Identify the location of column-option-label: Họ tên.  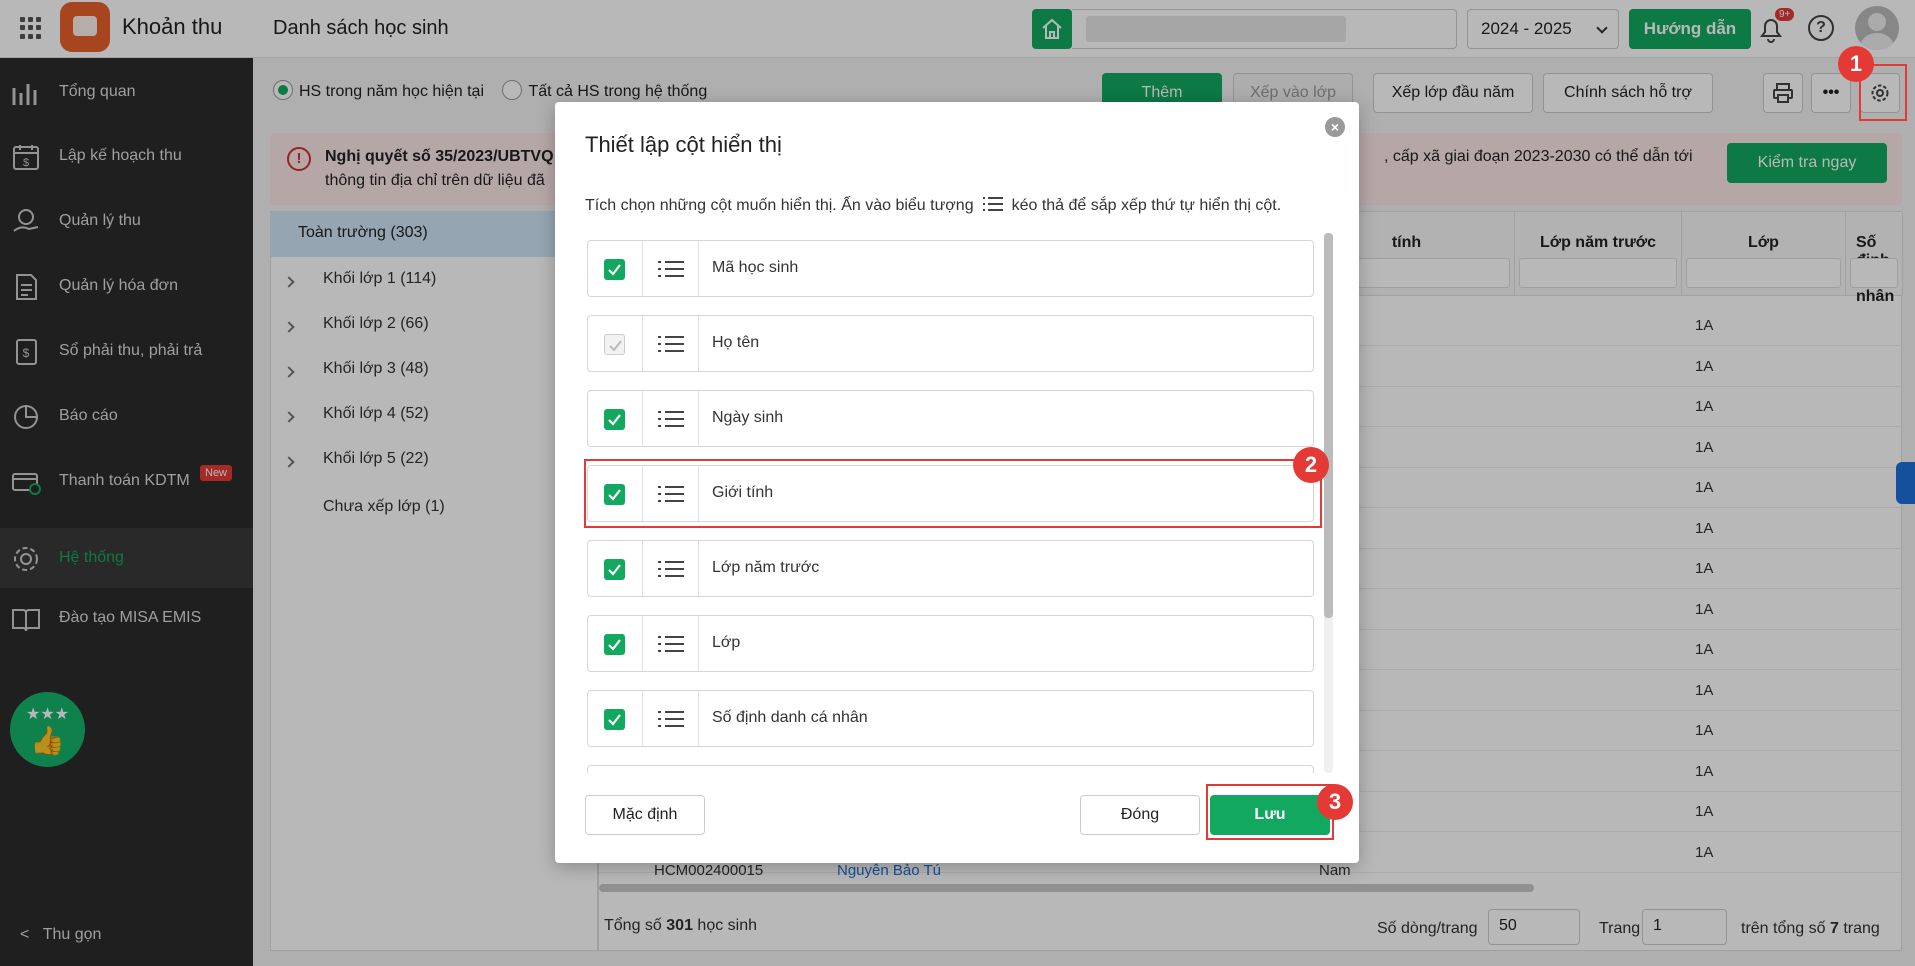
(736, 342).